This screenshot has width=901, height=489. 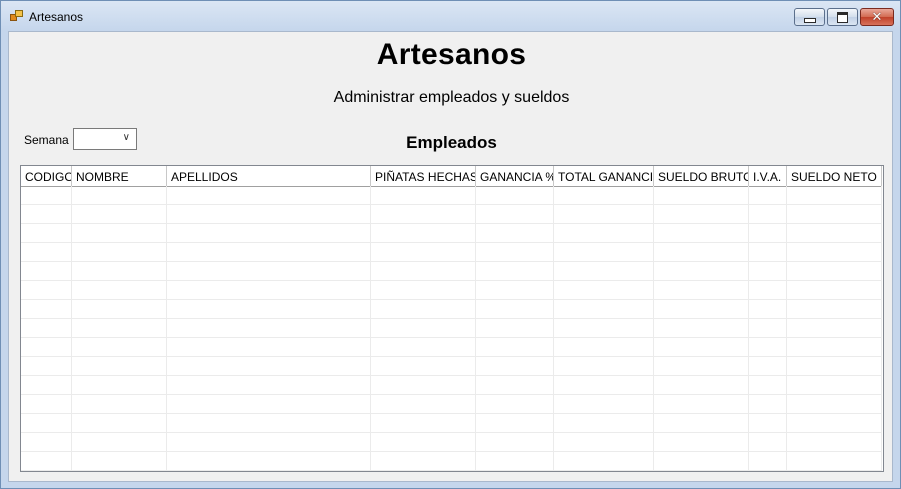 I want to click on title-bar: Artesanos ✕, so click(x=450, y=16).